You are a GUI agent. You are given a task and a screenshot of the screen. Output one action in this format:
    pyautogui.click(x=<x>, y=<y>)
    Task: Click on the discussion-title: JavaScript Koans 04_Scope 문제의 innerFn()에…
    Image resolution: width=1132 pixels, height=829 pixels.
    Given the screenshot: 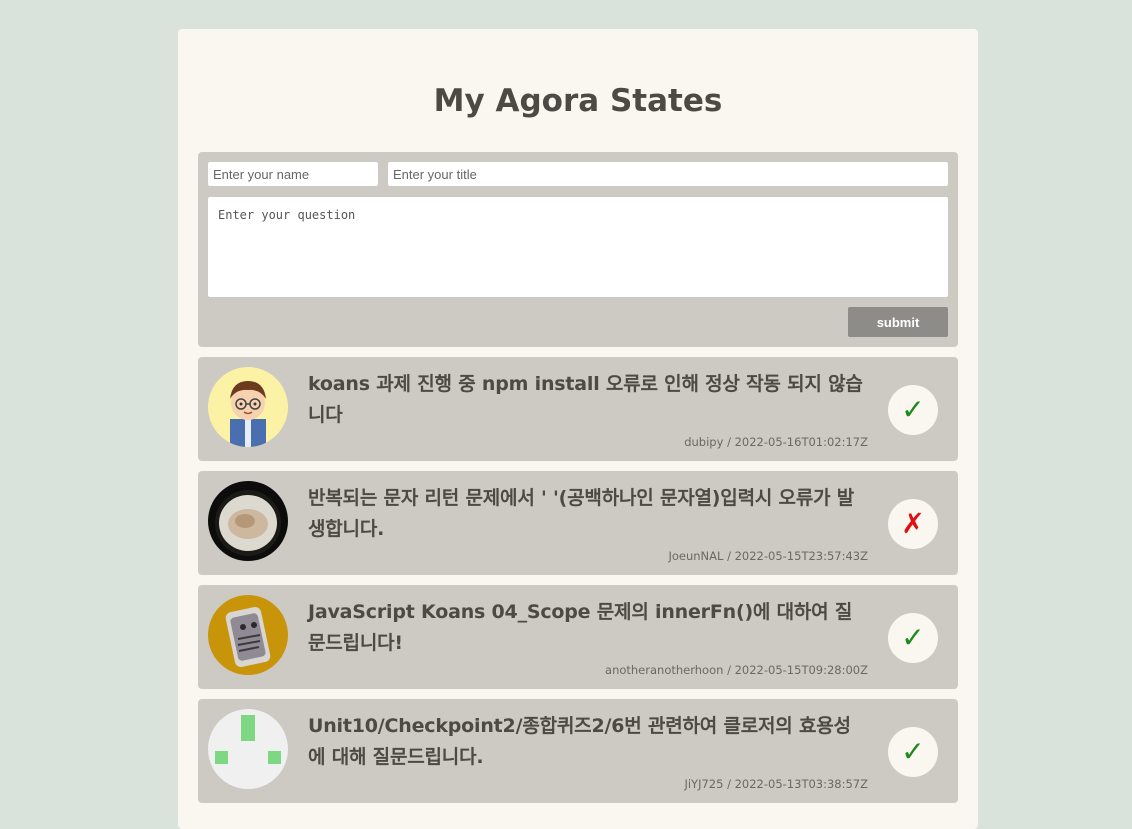 What is the action you would take?
    pyautogui.click(x=588, y=628)
    